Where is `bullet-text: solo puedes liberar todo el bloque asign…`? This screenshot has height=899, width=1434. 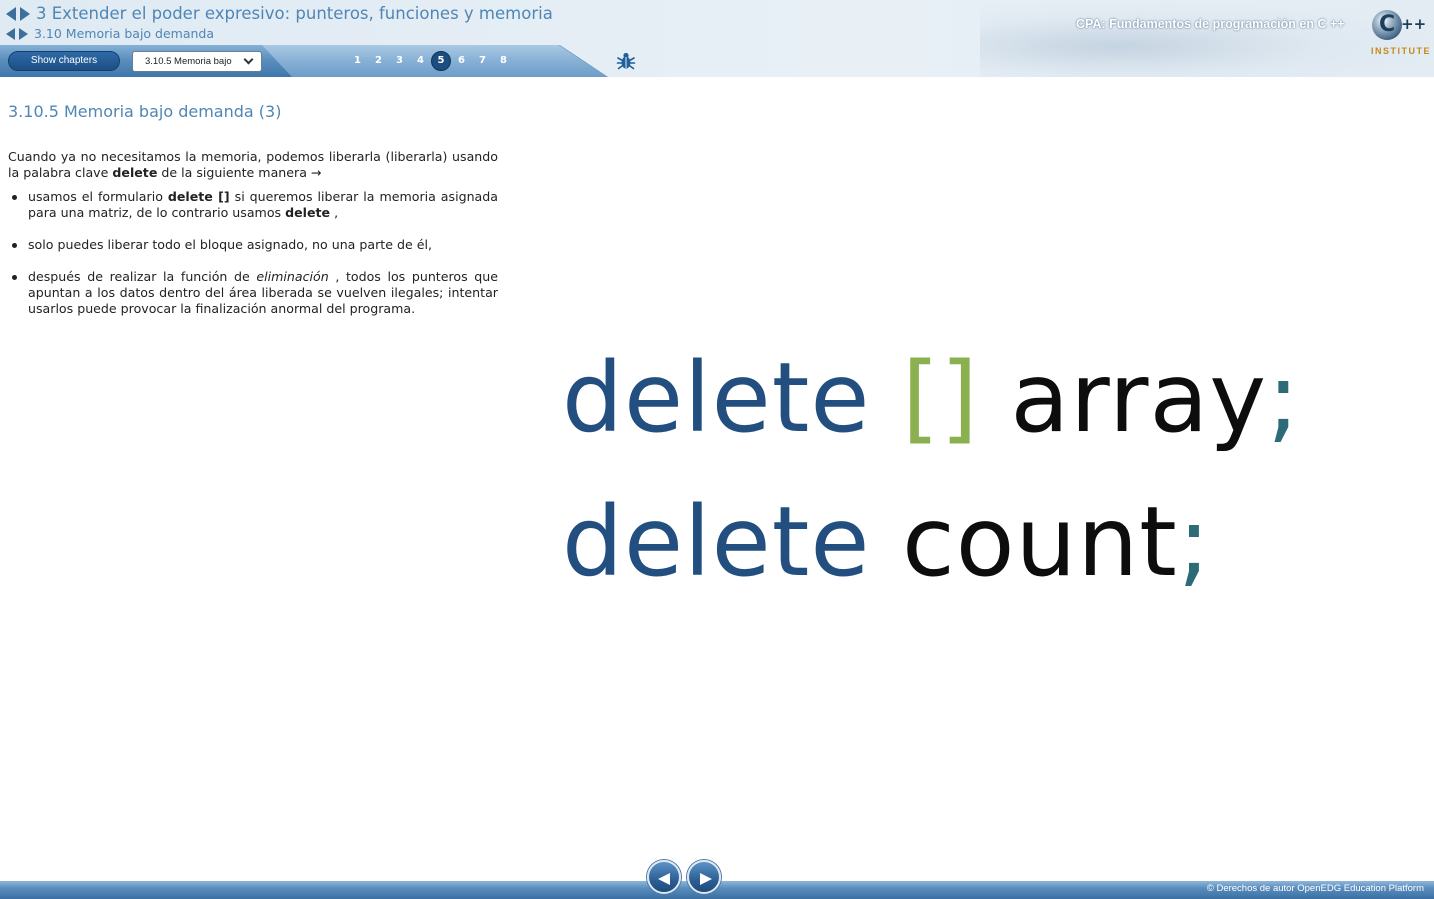 bullet-text: solo puedes liberar todo el bloque asign… is located at coordinates (230, 244).